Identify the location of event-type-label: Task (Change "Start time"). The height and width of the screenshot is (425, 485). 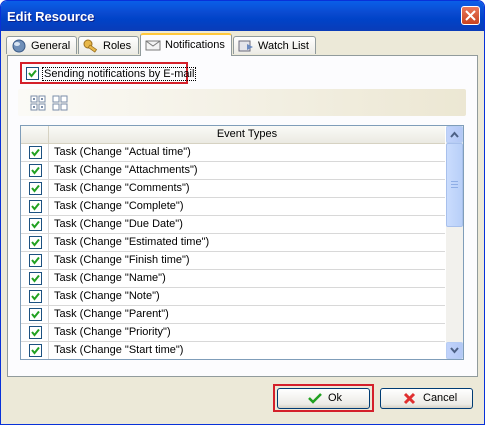
(119, 350).